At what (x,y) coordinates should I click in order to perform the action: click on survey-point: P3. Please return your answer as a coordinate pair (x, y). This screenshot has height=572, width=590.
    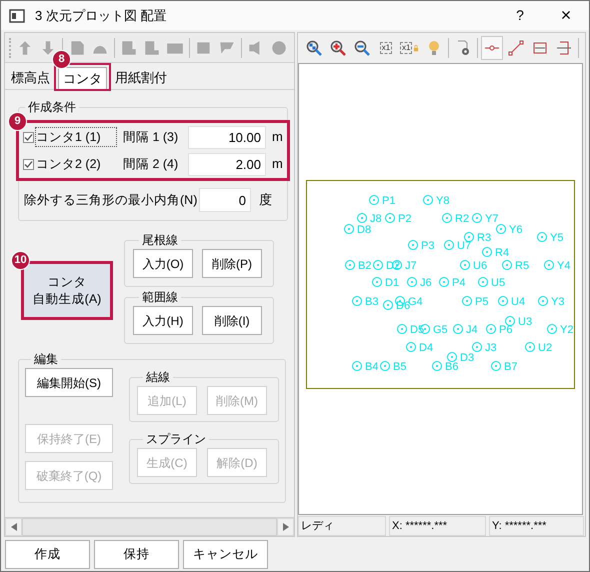
    Looking at the image, I should click on (421, 246).